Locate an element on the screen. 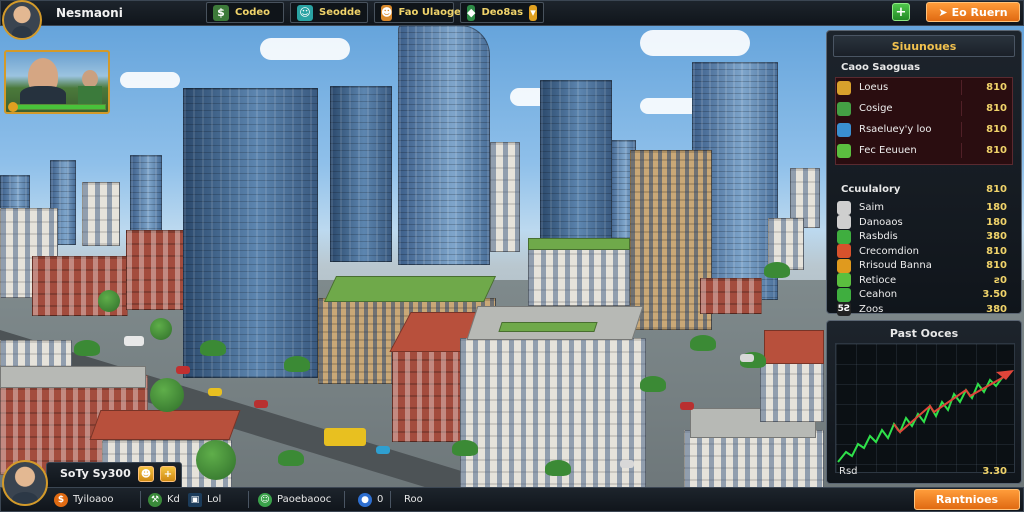  bottom-slot-citizens: ☺ Paoebaooc is located at coordinates (294, 499).